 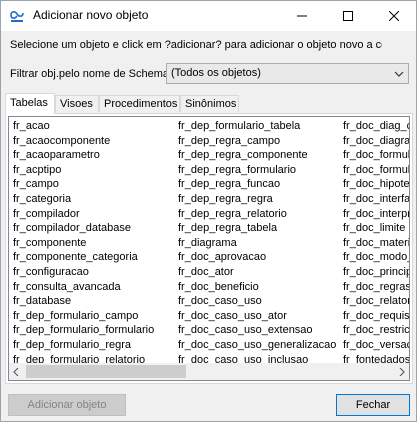 I want to click on list-item: fr_doc_relator, so click(x=376, y=301).